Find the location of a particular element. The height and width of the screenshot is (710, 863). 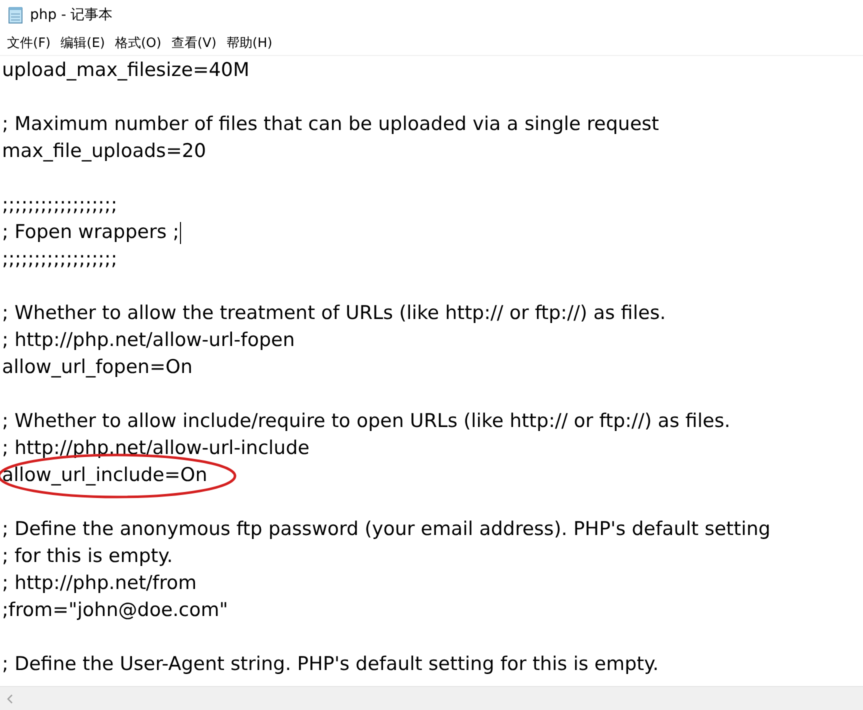

menu-item: 文件(F) is located at coordinates (29, 43).